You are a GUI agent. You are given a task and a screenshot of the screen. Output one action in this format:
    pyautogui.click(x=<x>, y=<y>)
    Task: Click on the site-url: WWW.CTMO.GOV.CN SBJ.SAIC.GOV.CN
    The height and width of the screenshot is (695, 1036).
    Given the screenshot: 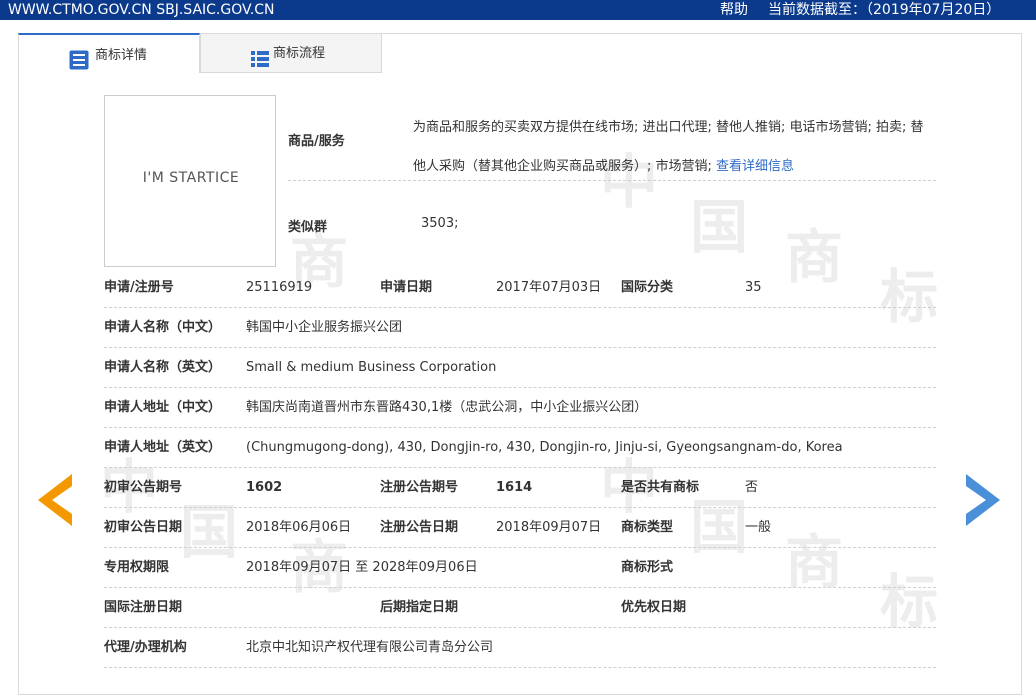 What is the action you would take?
    pyautogui.click(x=141, y=10)
    